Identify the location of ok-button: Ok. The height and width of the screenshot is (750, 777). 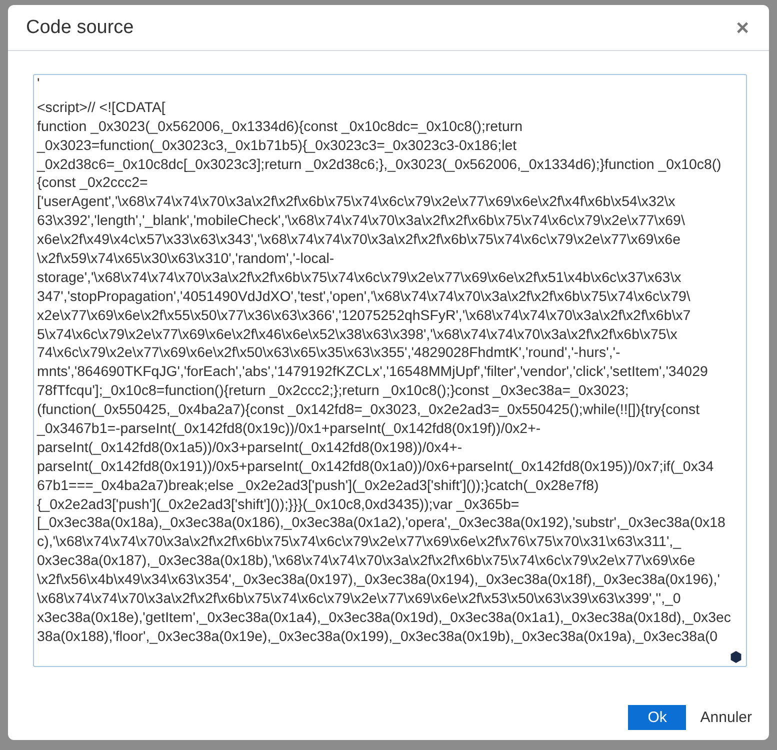
(657, 717).